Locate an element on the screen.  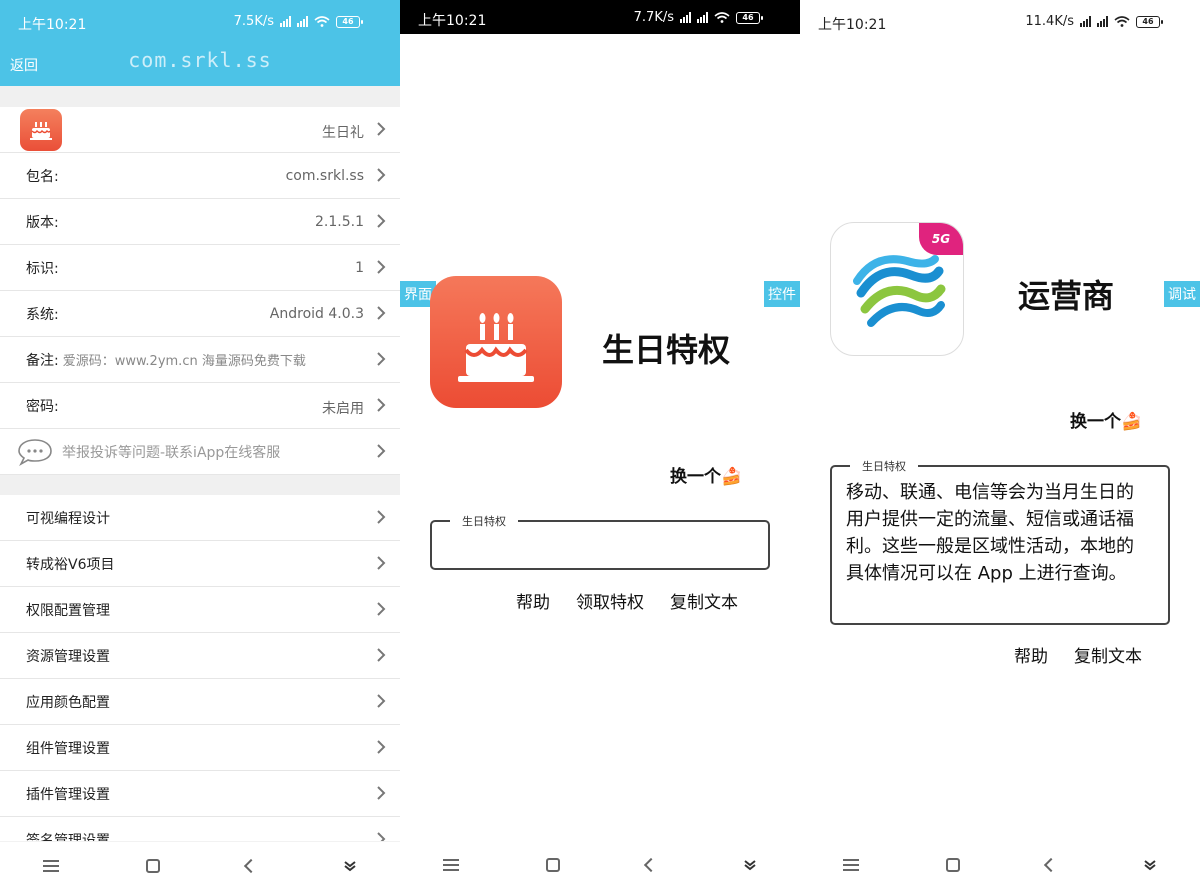
menu-item-label: 应用颜色配置 is located at coordinates (68, 702).